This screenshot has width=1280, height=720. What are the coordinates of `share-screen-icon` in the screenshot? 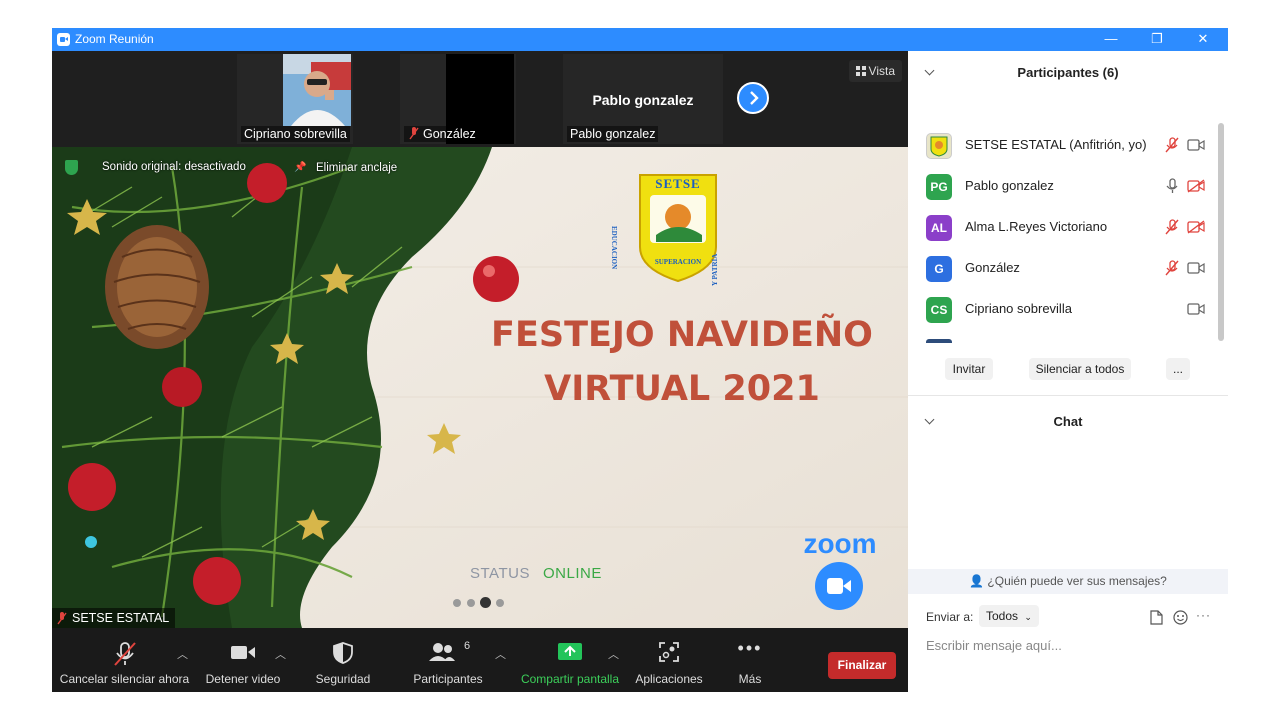 It's located at (570, 651).